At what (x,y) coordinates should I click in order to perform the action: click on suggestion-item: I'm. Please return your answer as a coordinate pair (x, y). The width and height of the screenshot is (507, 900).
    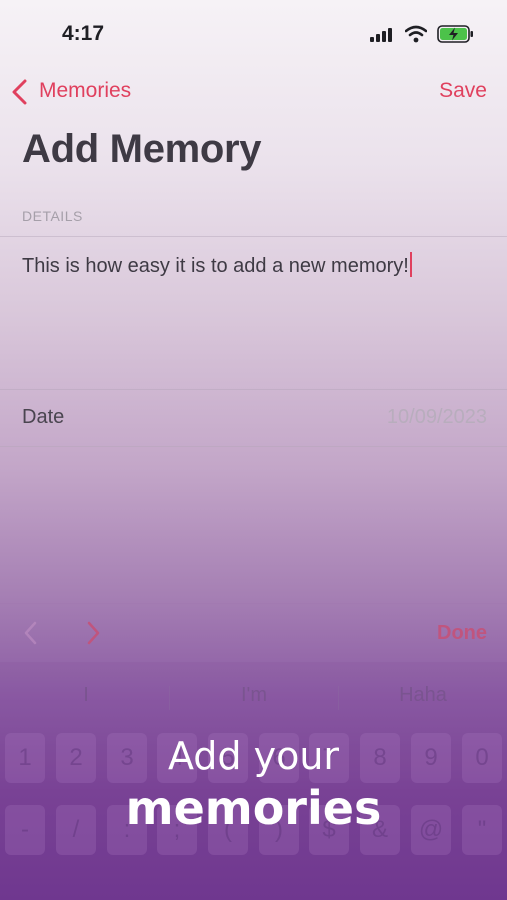
    Looking at the image, I should click on (254, 695).